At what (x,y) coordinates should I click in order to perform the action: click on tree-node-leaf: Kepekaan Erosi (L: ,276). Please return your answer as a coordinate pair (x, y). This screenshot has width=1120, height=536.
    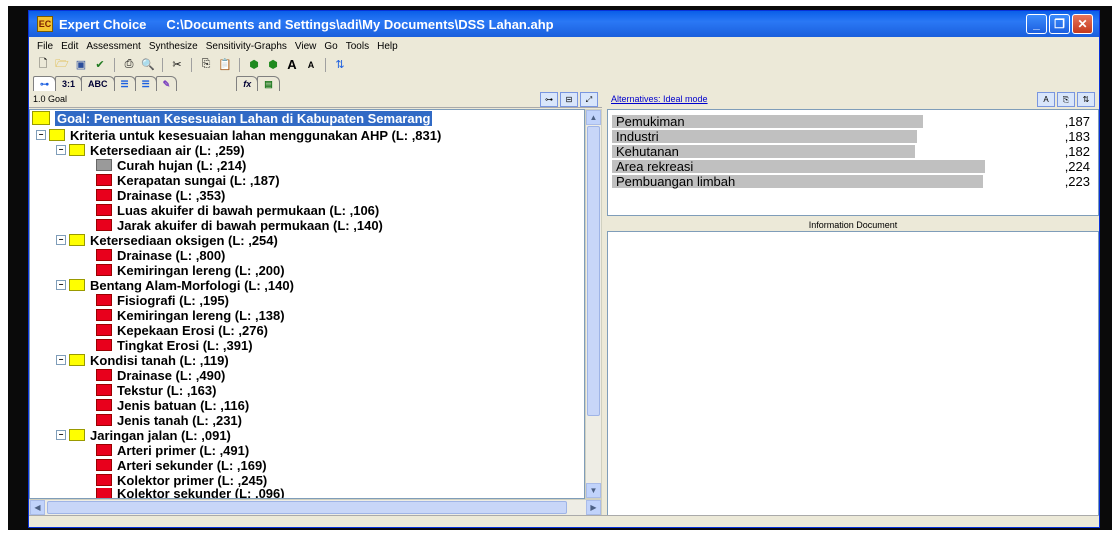
    Looking at the image, I should click on (182, 330).